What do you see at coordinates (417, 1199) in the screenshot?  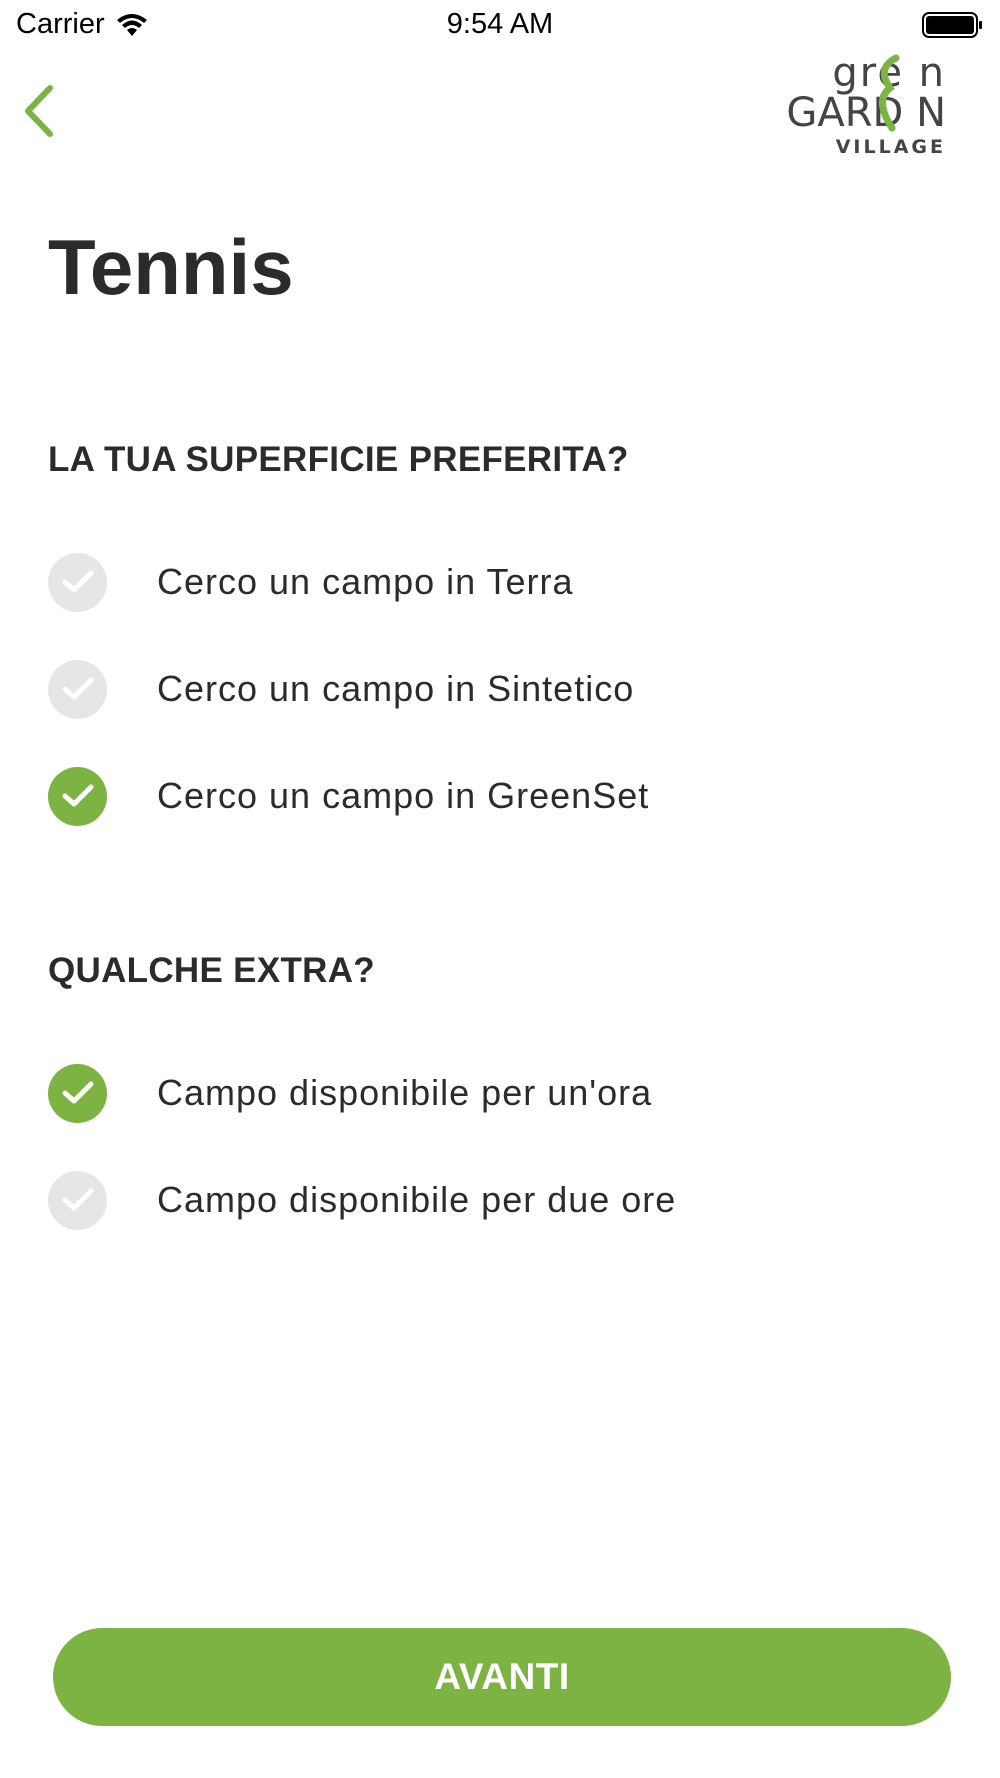 I see `option-label: Campo disponibile per due ore` at bounding box center [417, 1199].